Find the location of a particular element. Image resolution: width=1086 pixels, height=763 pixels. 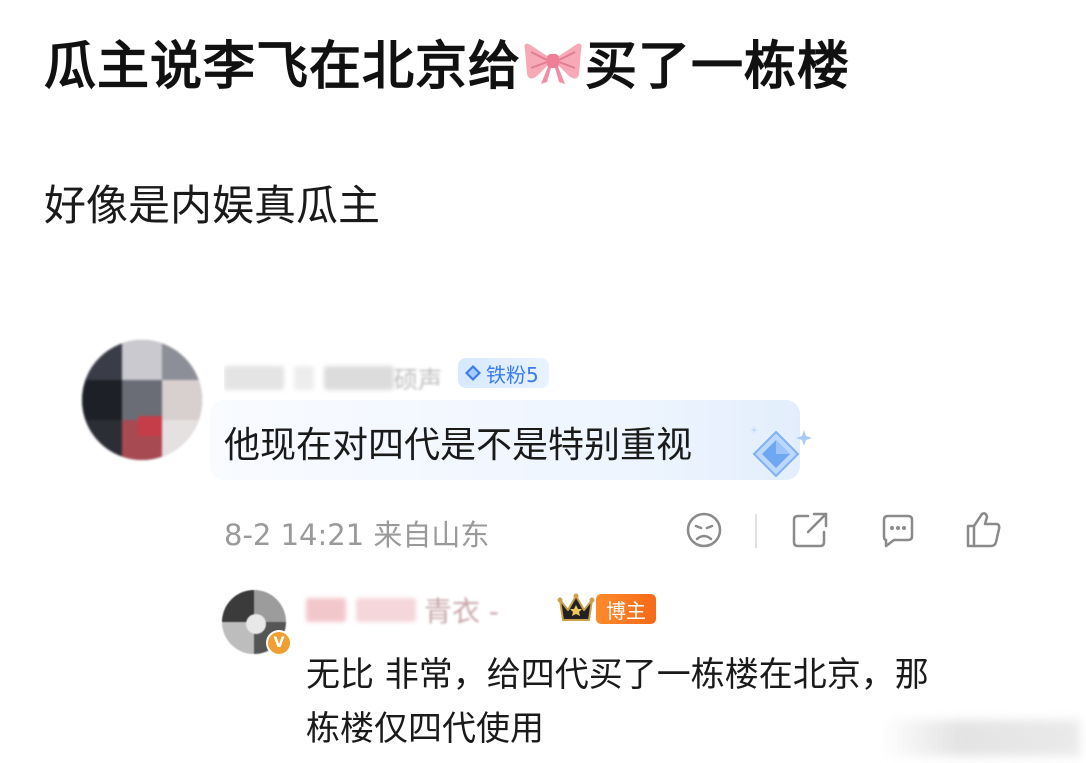

comment-date: 8-2 14:21 is located at coordinates (294, 535).